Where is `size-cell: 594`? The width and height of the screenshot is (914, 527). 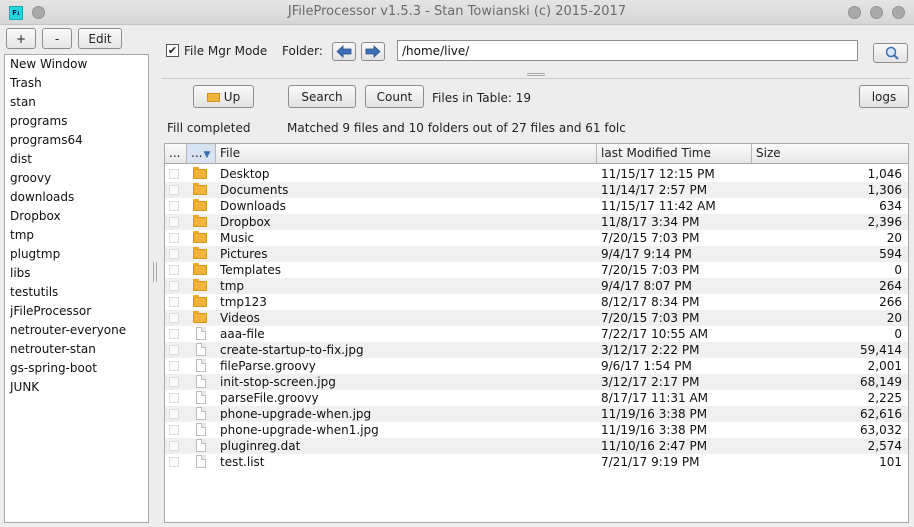 size-cell: 594 is located at coordinates (890, 254).